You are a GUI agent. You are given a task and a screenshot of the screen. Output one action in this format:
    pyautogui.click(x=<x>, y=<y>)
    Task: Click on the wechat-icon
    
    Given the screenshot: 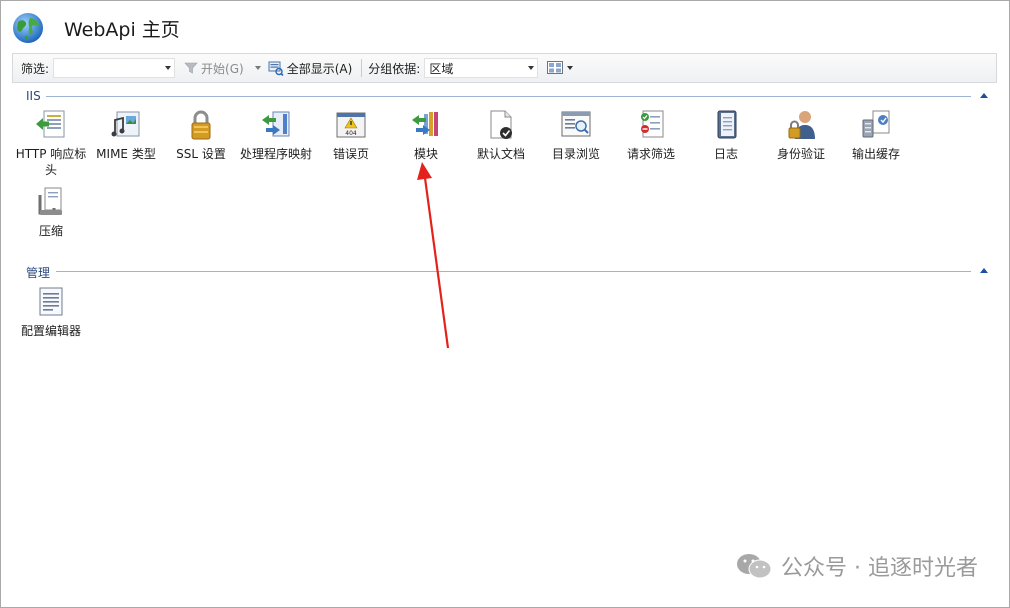 What is the action you would take?
    pyautogui.click(x=754, y=566)
    